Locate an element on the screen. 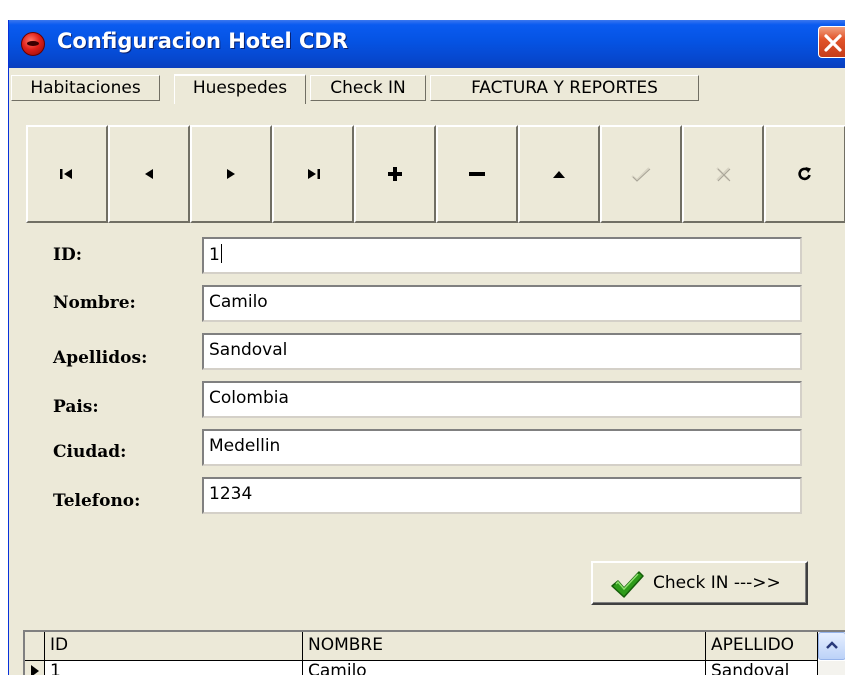  close-button is located at coordinates (831, 42).